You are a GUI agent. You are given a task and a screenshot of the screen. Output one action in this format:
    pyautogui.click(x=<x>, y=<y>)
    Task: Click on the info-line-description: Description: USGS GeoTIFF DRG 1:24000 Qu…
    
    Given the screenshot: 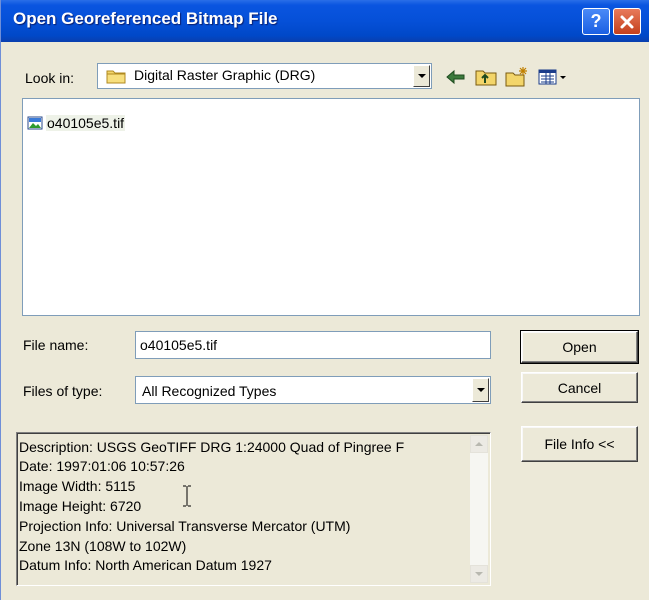 What is the action you would take?
    pyautogui.click(x=212, y=447)
    